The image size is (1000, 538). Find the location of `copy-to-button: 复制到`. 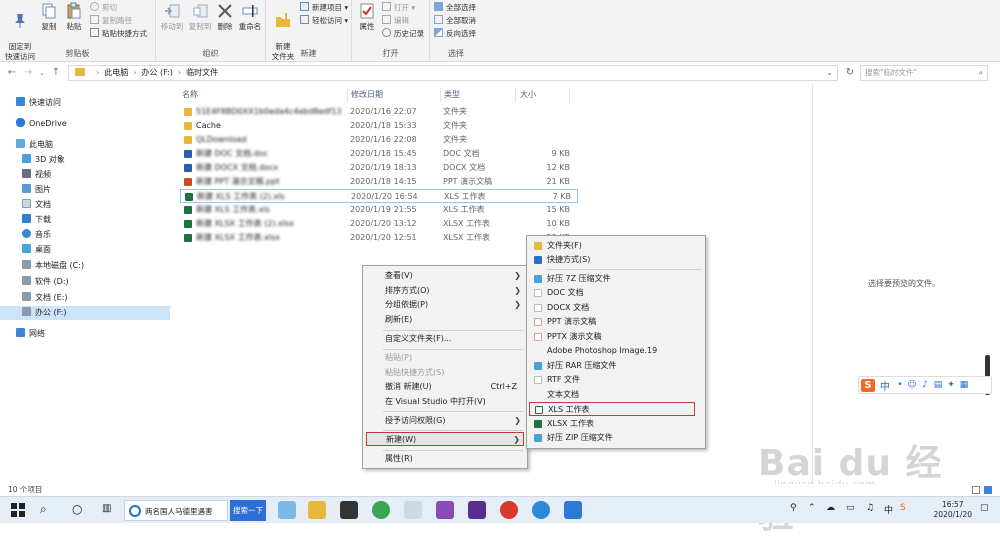

copy-to-button: 复制到 is located at coordinates (200, 17).